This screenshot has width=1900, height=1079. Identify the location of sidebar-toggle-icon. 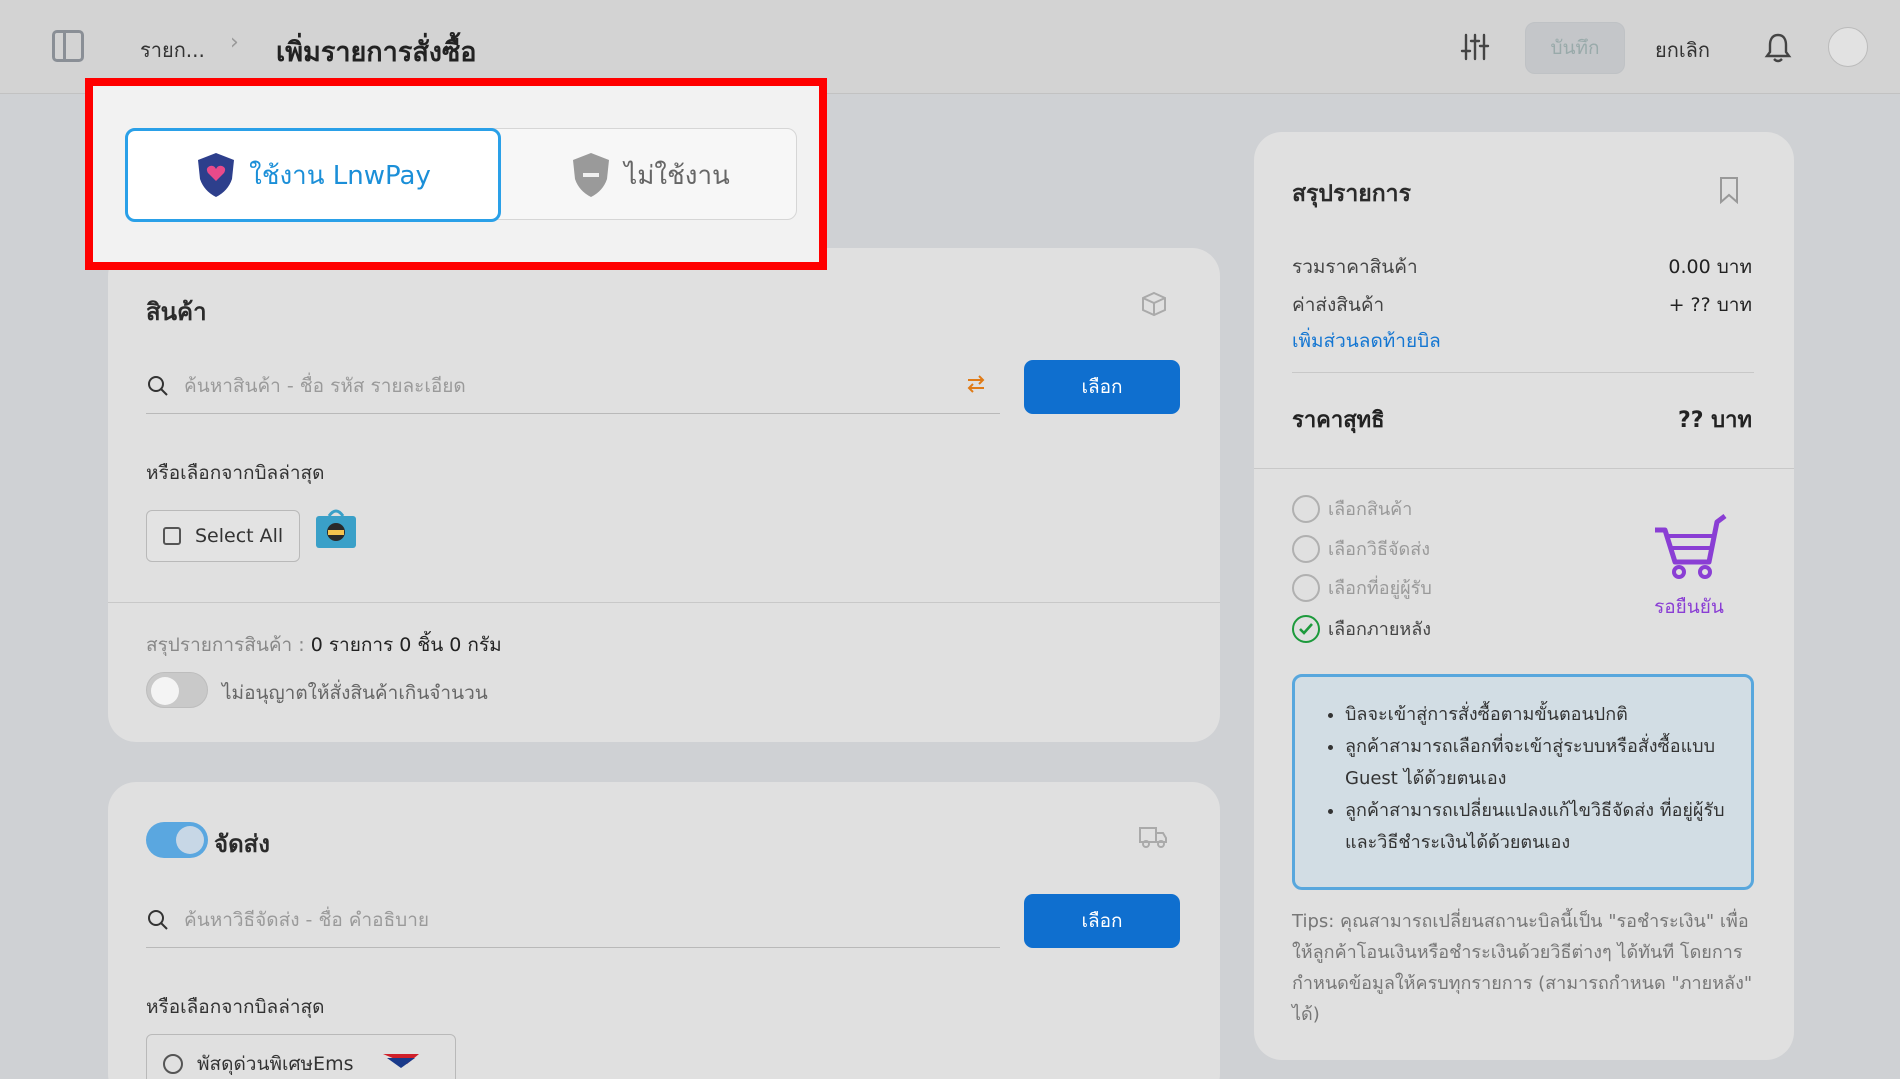
(68, 46).